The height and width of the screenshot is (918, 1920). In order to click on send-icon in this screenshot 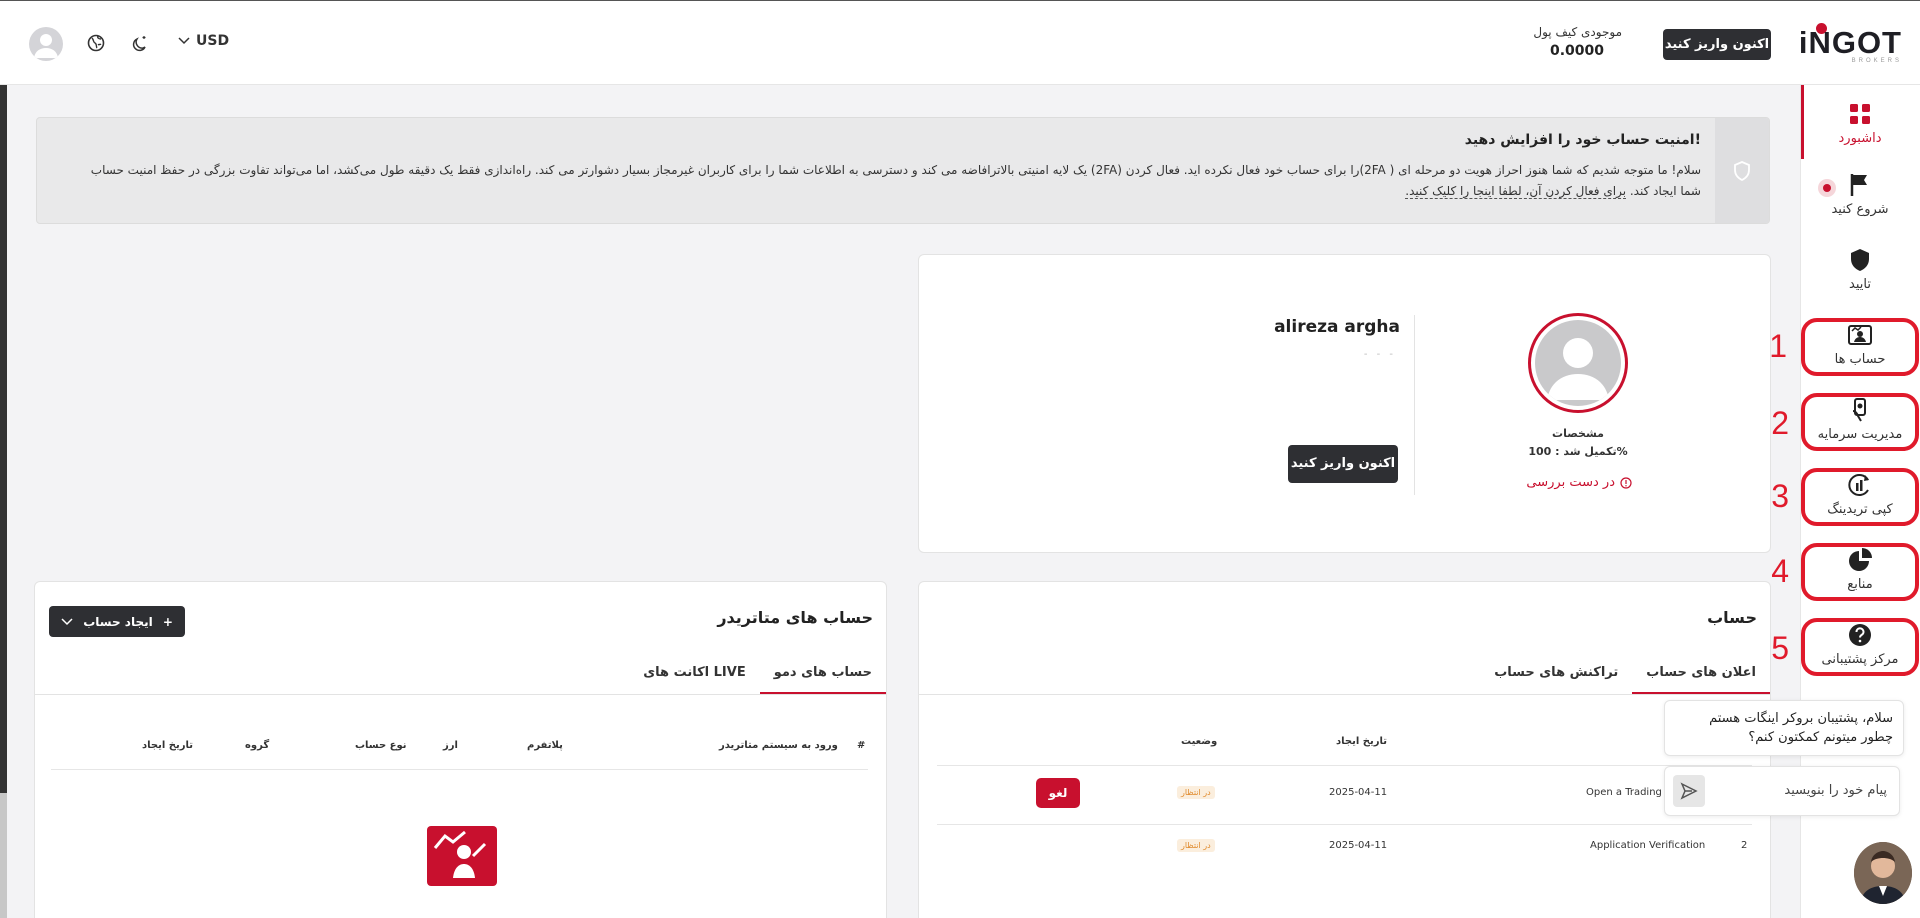, I will do `click(1689, 791)`.